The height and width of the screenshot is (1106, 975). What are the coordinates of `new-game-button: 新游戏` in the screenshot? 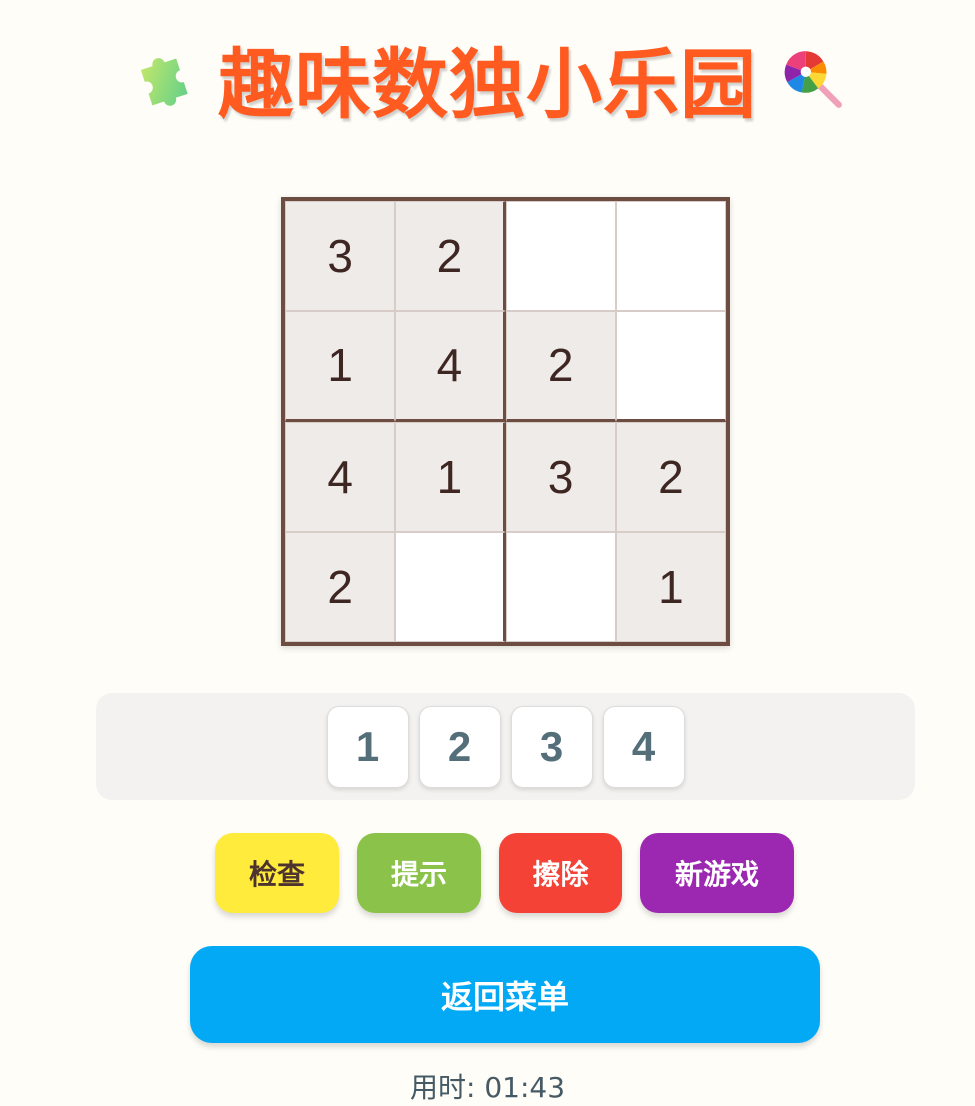 It's located at (717, 873).